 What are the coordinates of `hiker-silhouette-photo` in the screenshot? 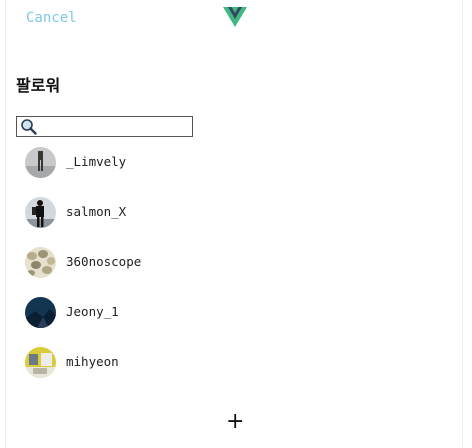 It's located at (40, 212).